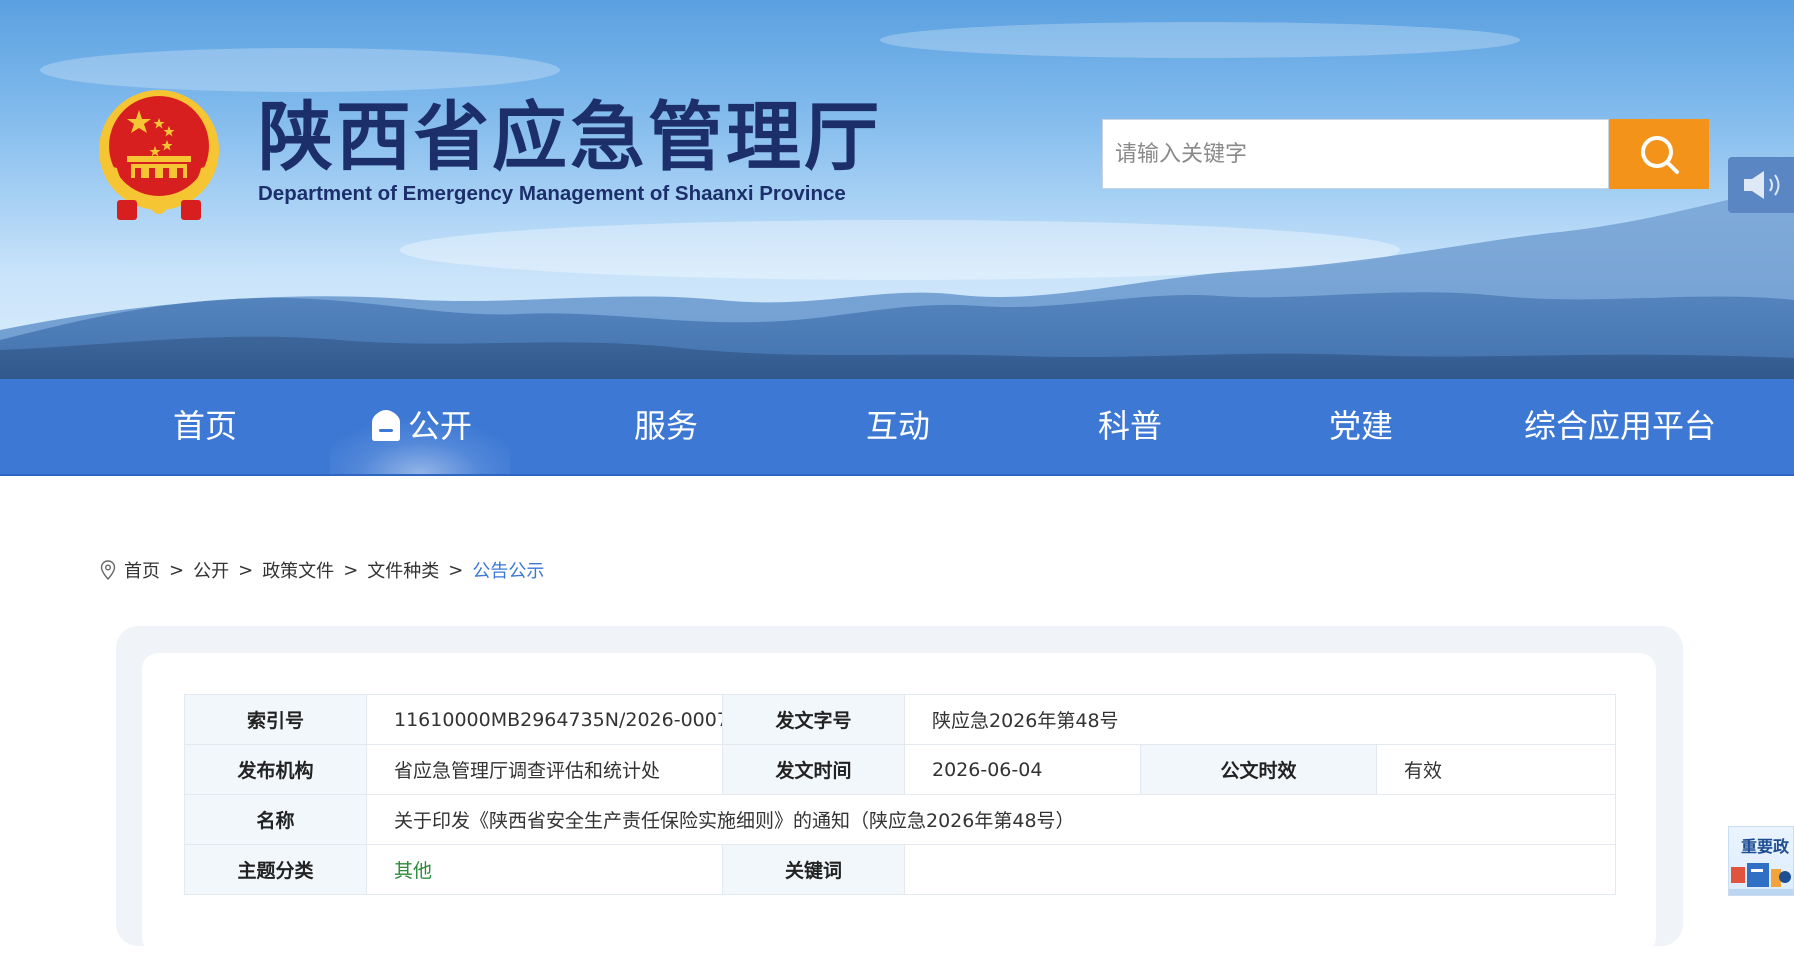 This screenshot has height=953, width=1794. I want to click on validity-value: 有效, so click(1496, 769).